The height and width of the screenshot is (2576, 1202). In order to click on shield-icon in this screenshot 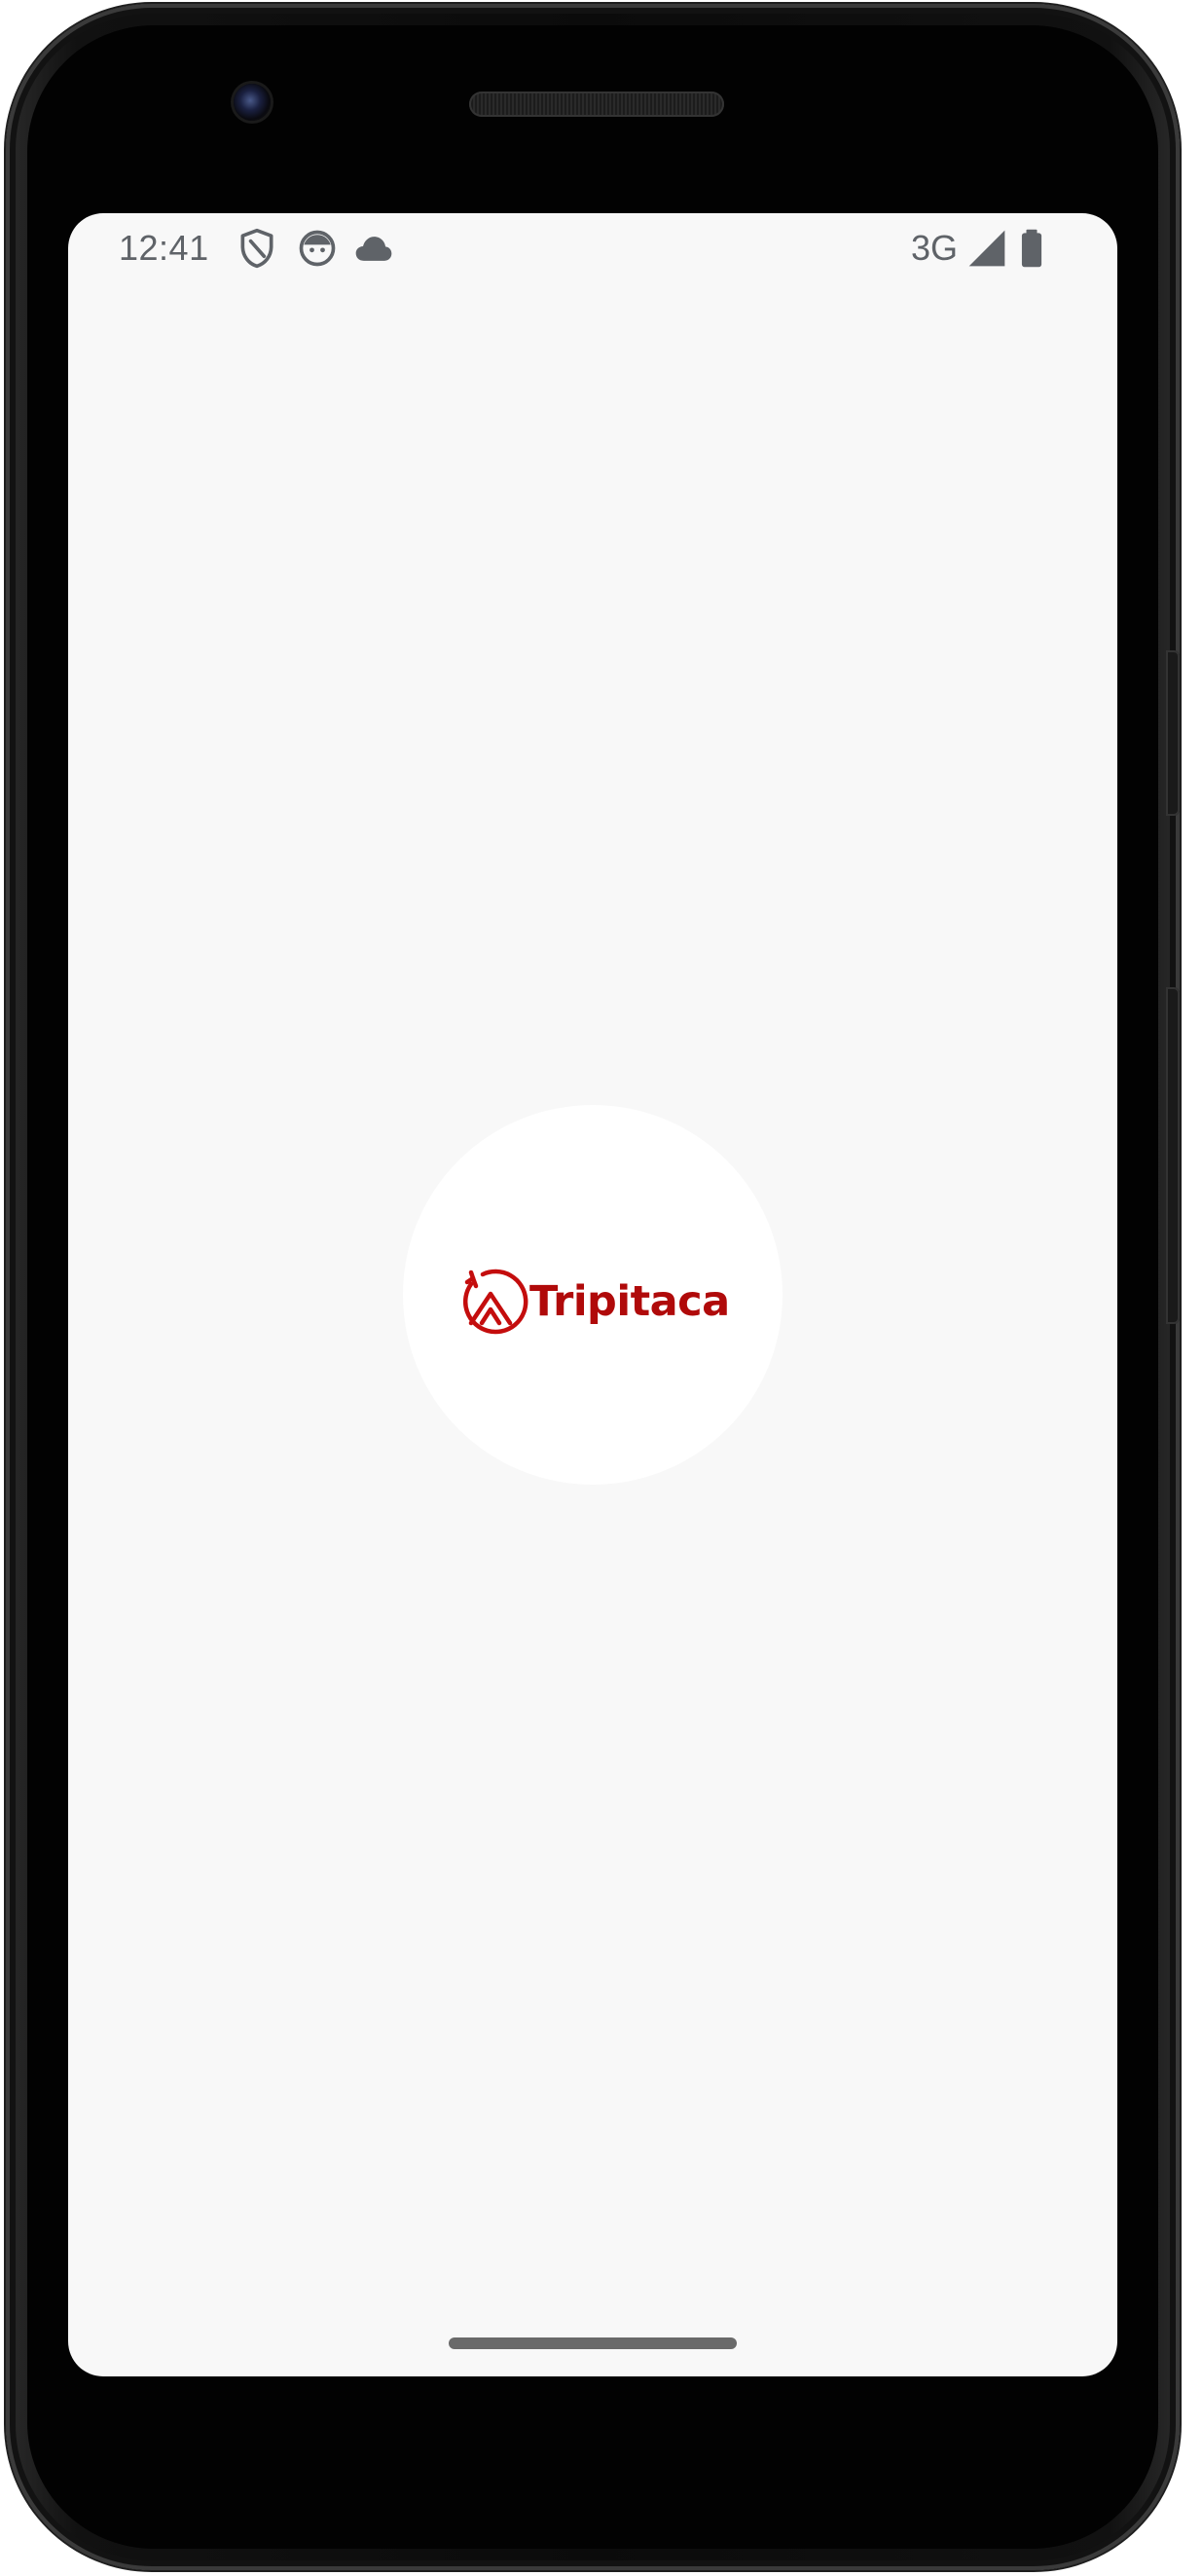, I will do `click(256, 248)`.